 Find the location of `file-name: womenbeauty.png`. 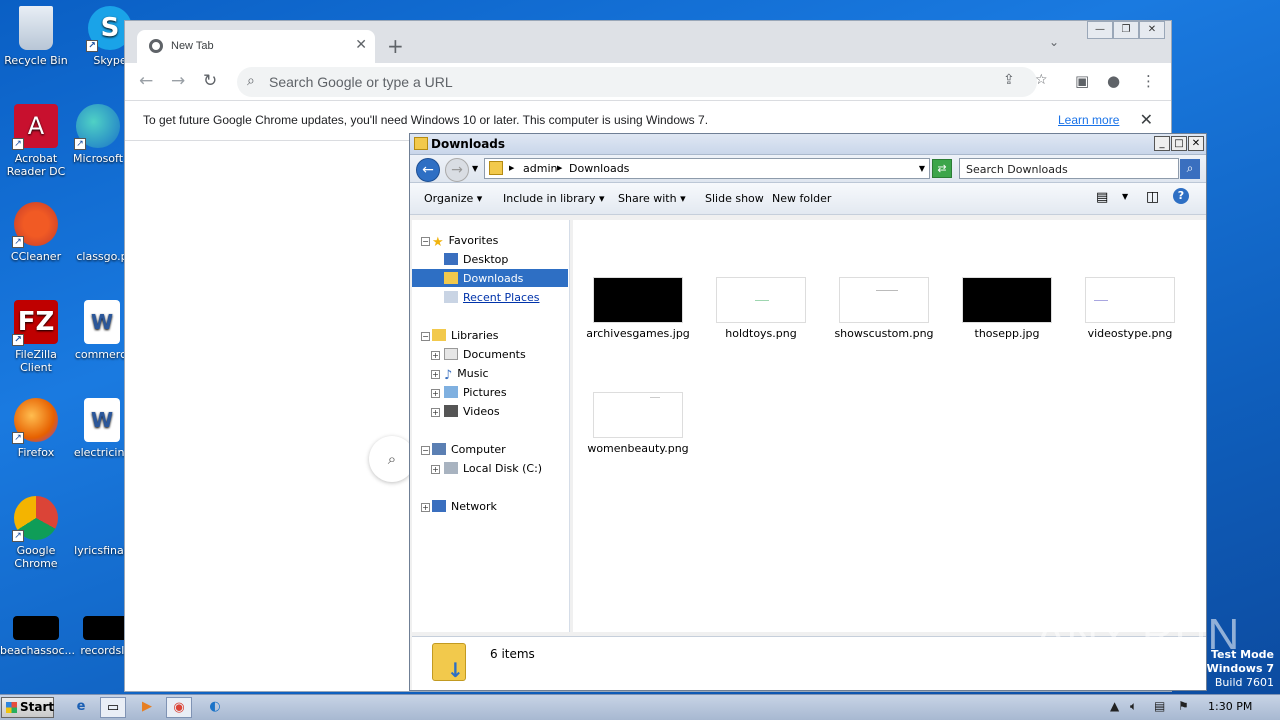

file-name: womenbeauty.png is located at coordinates (638, 448).